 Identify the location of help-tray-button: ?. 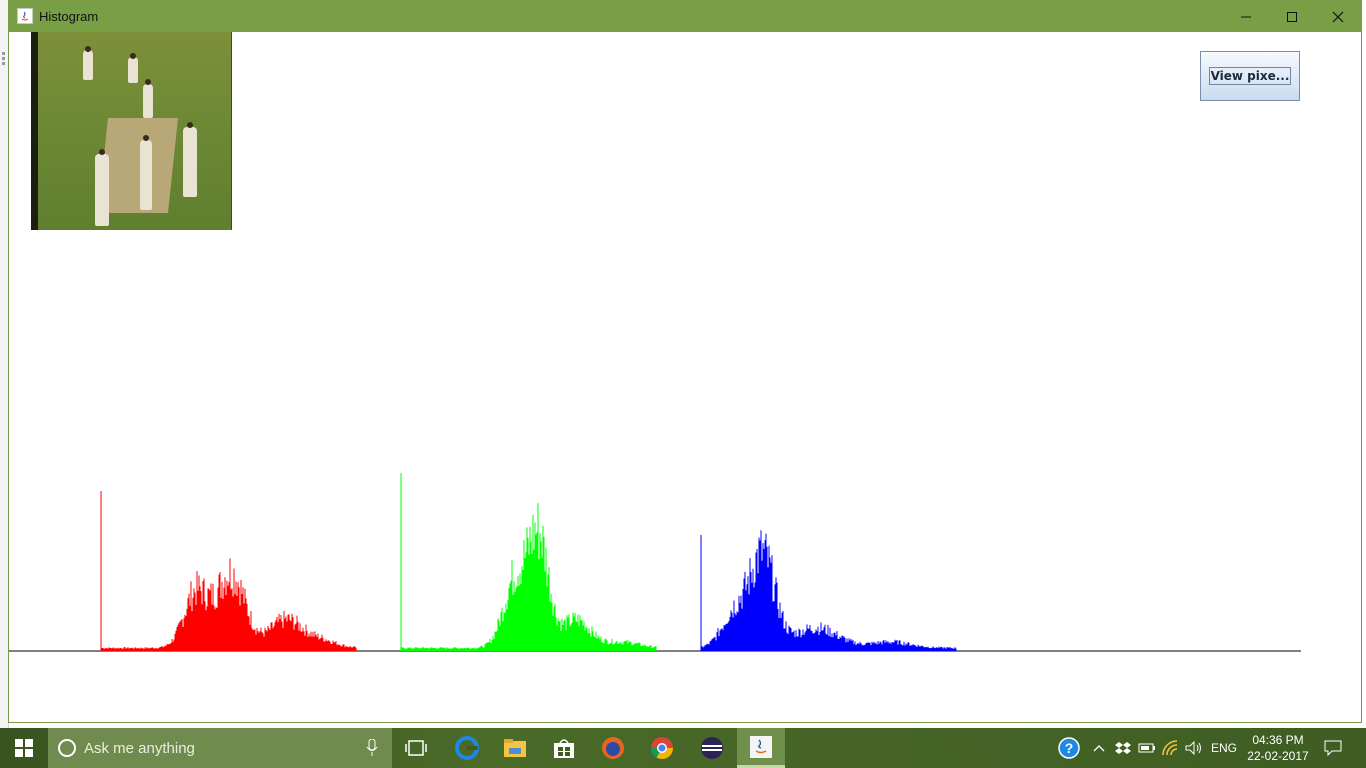
(1069, 748).